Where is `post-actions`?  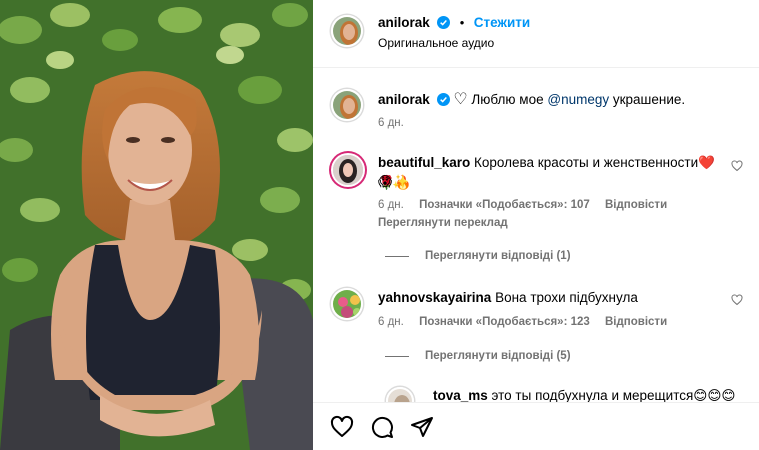 post-actions is located at coordinates (536, 426).